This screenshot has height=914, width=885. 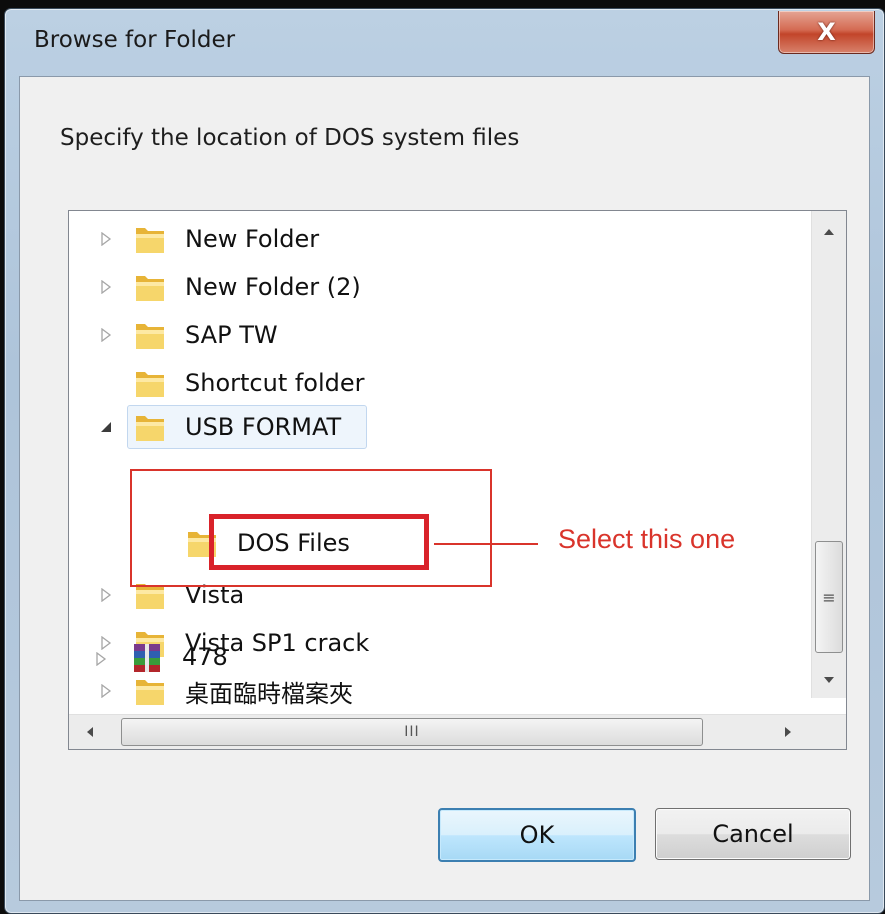 What do you see at coordinates (106, 427) in the screenshot?
I see `collapse-arrow-icon` at bounding box center [106, 427].